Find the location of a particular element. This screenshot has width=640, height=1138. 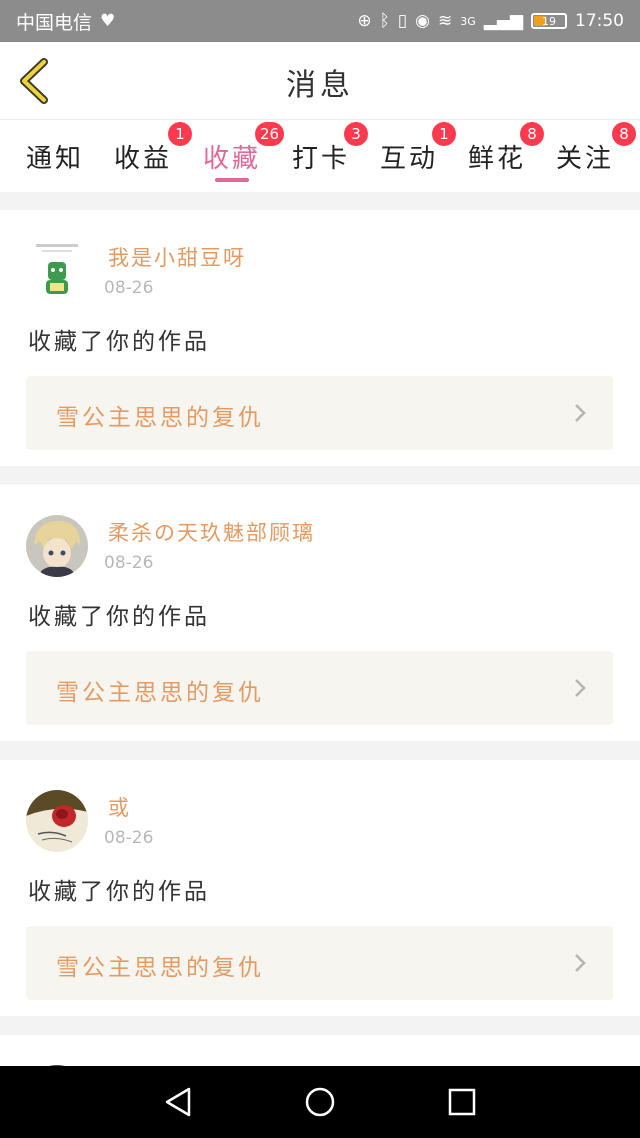

green-character-avatar-icon is located at coordinates (57, 269).